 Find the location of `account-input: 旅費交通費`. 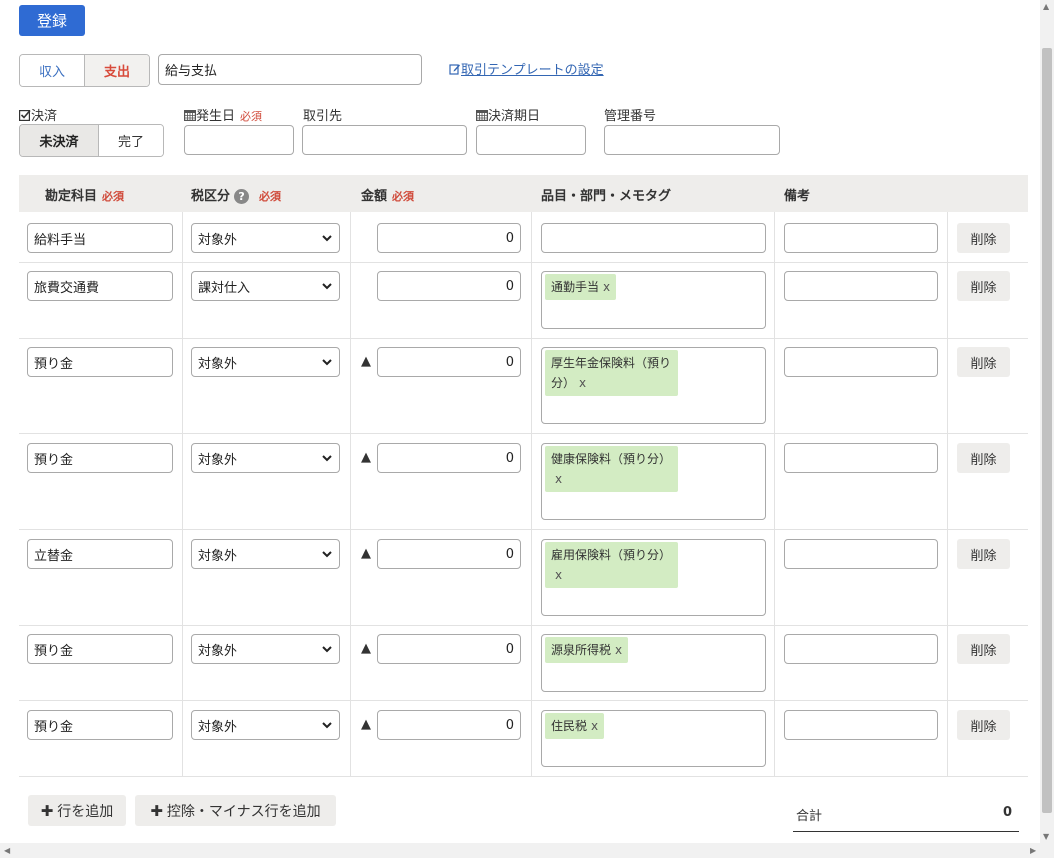

account-input: 旅費交通費 is located at coordinates (100, 286).